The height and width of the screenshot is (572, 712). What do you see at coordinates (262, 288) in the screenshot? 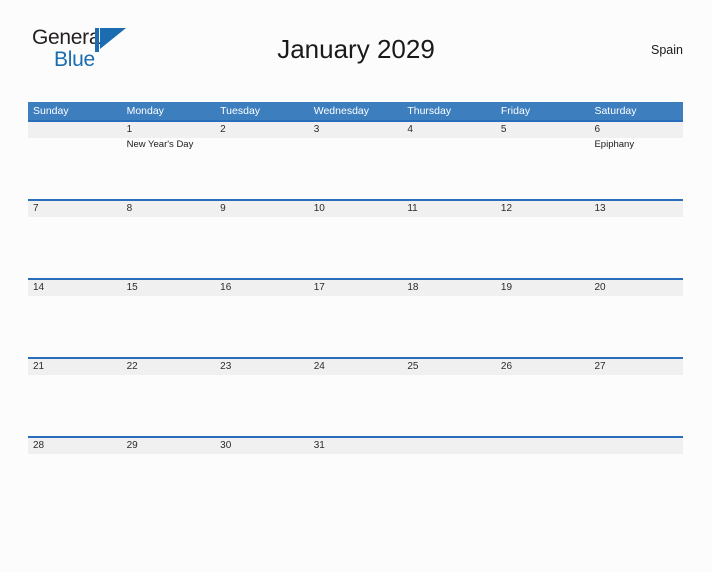
I see `day-number: 16` at bounding box center [262, 288].